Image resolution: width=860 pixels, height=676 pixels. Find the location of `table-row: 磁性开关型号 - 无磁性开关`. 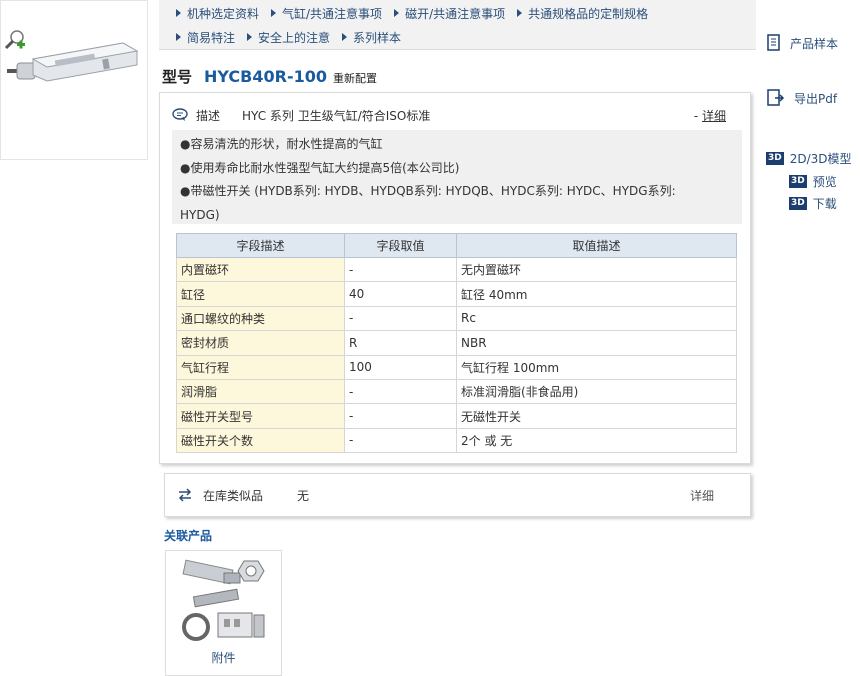

table-row: 磁性开关型号 - 无磁性开关 is located at coordinates (456, 416).